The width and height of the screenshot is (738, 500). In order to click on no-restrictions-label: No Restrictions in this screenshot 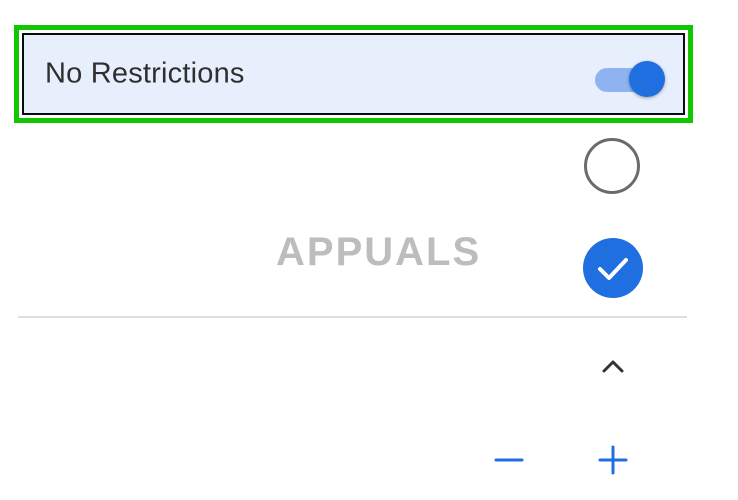, I will do `click(145, 73)`.